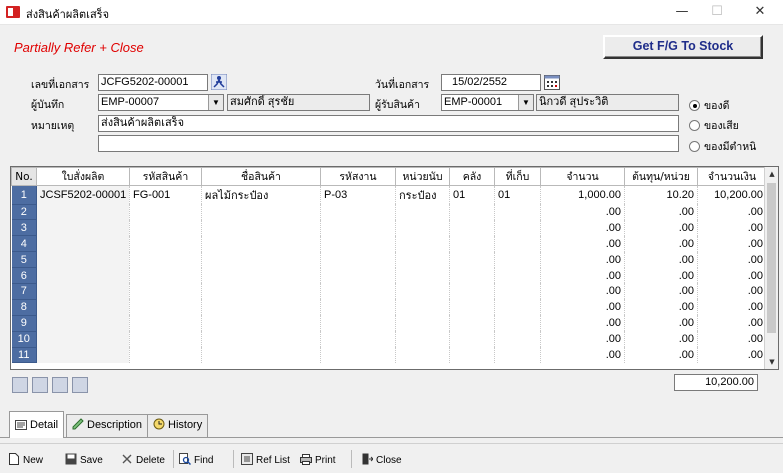  What do you see at coordinates (60, 385) in the screenshot?
I see `delete-row-icon` at bounding box center [60, 385].